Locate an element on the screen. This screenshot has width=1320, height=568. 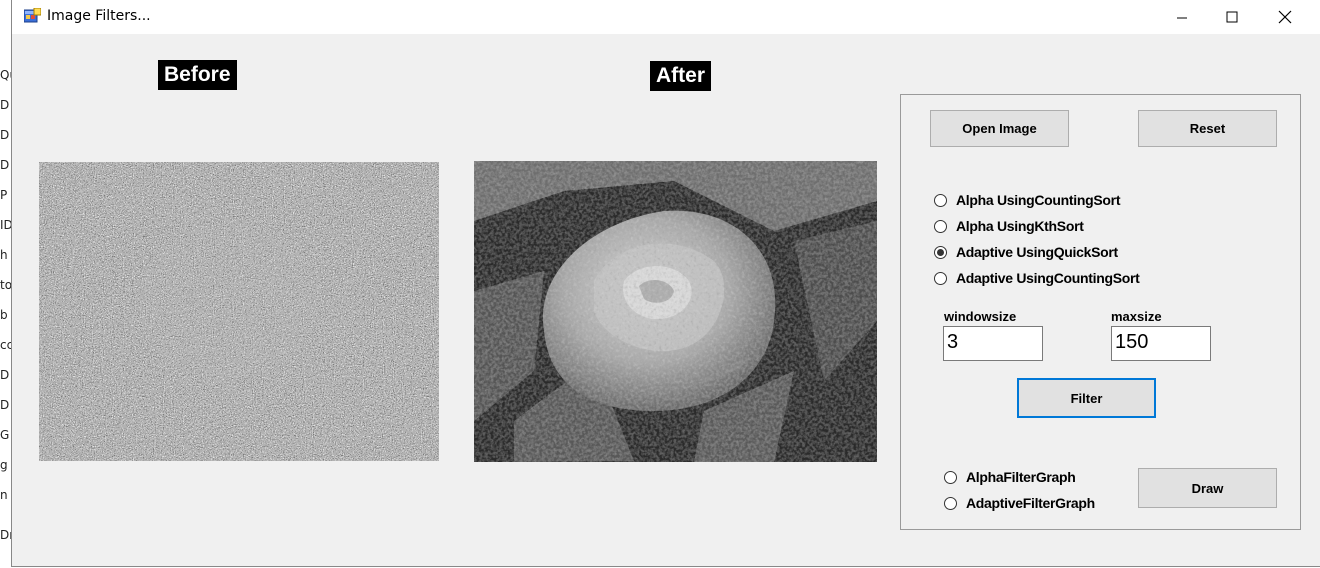
radio-dot is located at coordinates (940, 252).